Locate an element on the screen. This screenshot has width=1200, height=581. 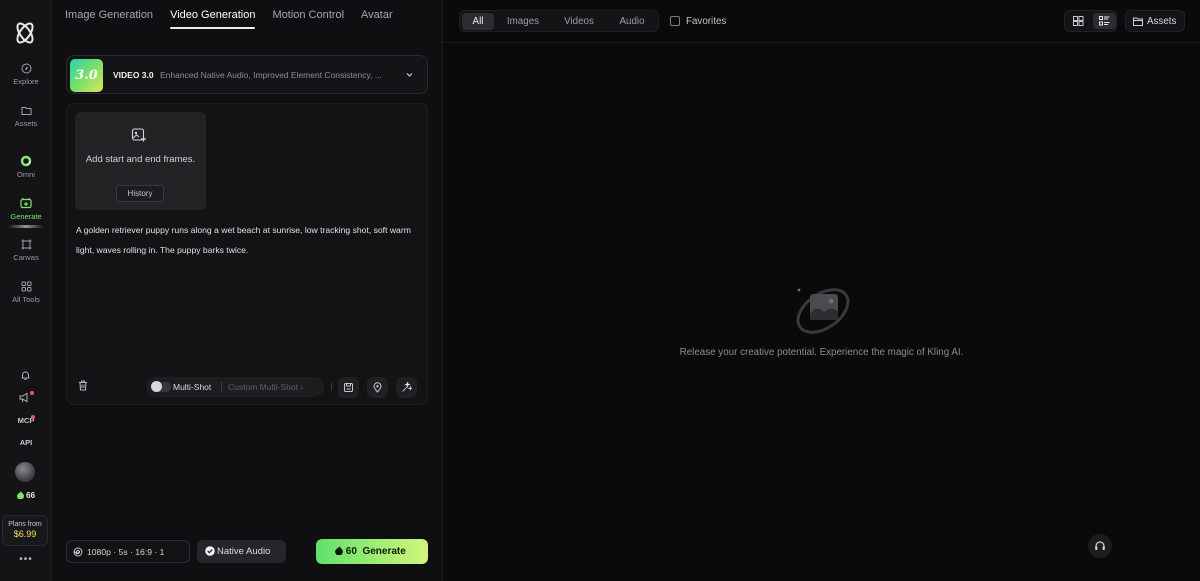
filter-all: All is located at coordinates (478, 21).